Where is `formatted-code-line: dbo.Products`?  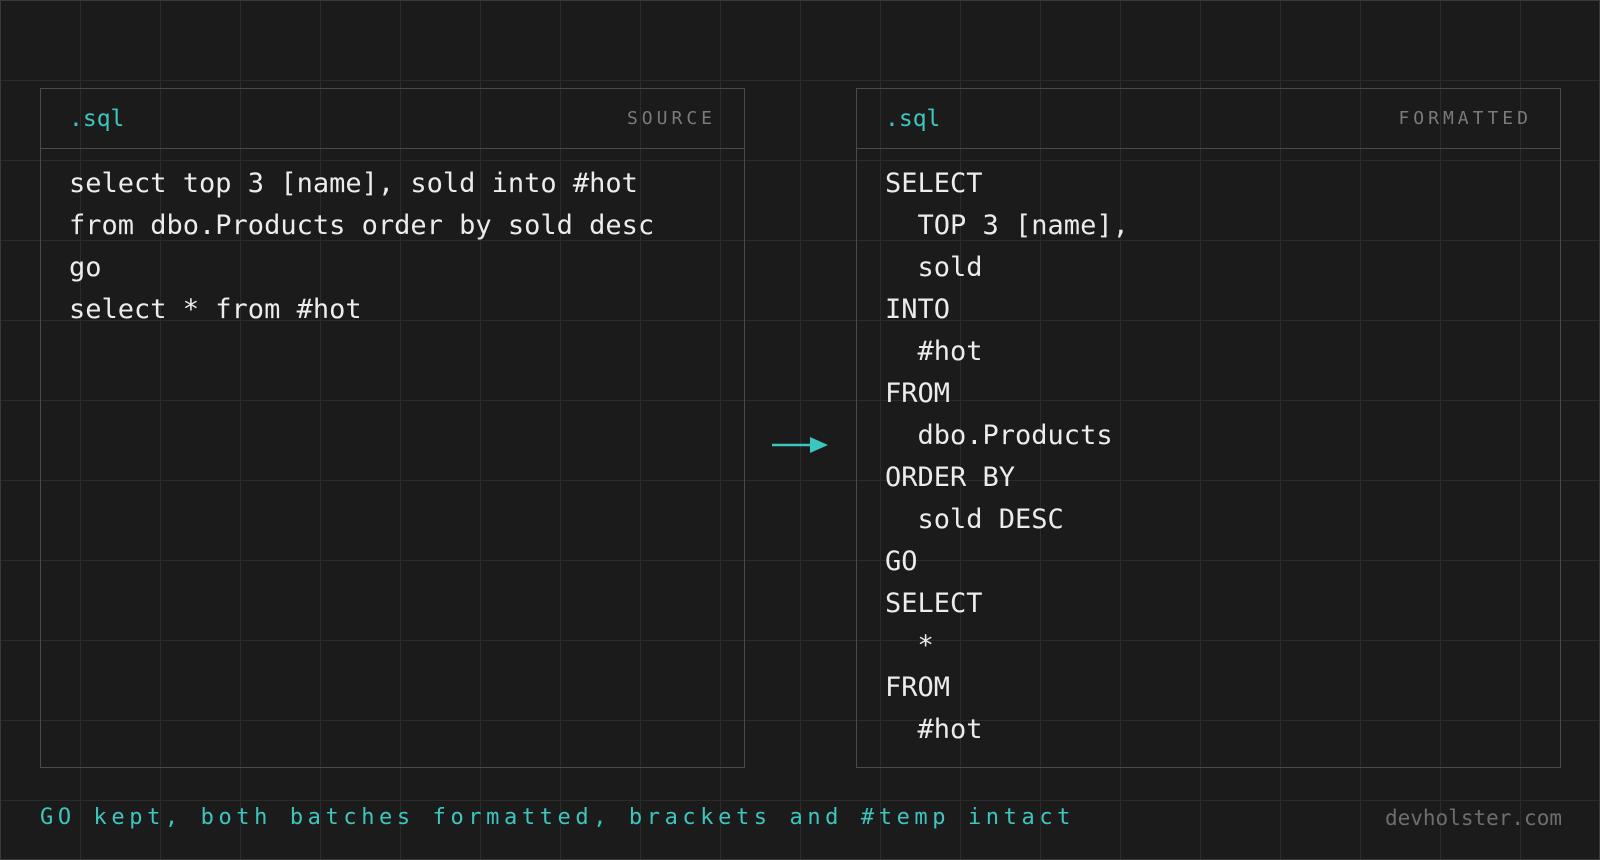 formatted-code-line: dbo.Products is located at coordinates (999, 435).